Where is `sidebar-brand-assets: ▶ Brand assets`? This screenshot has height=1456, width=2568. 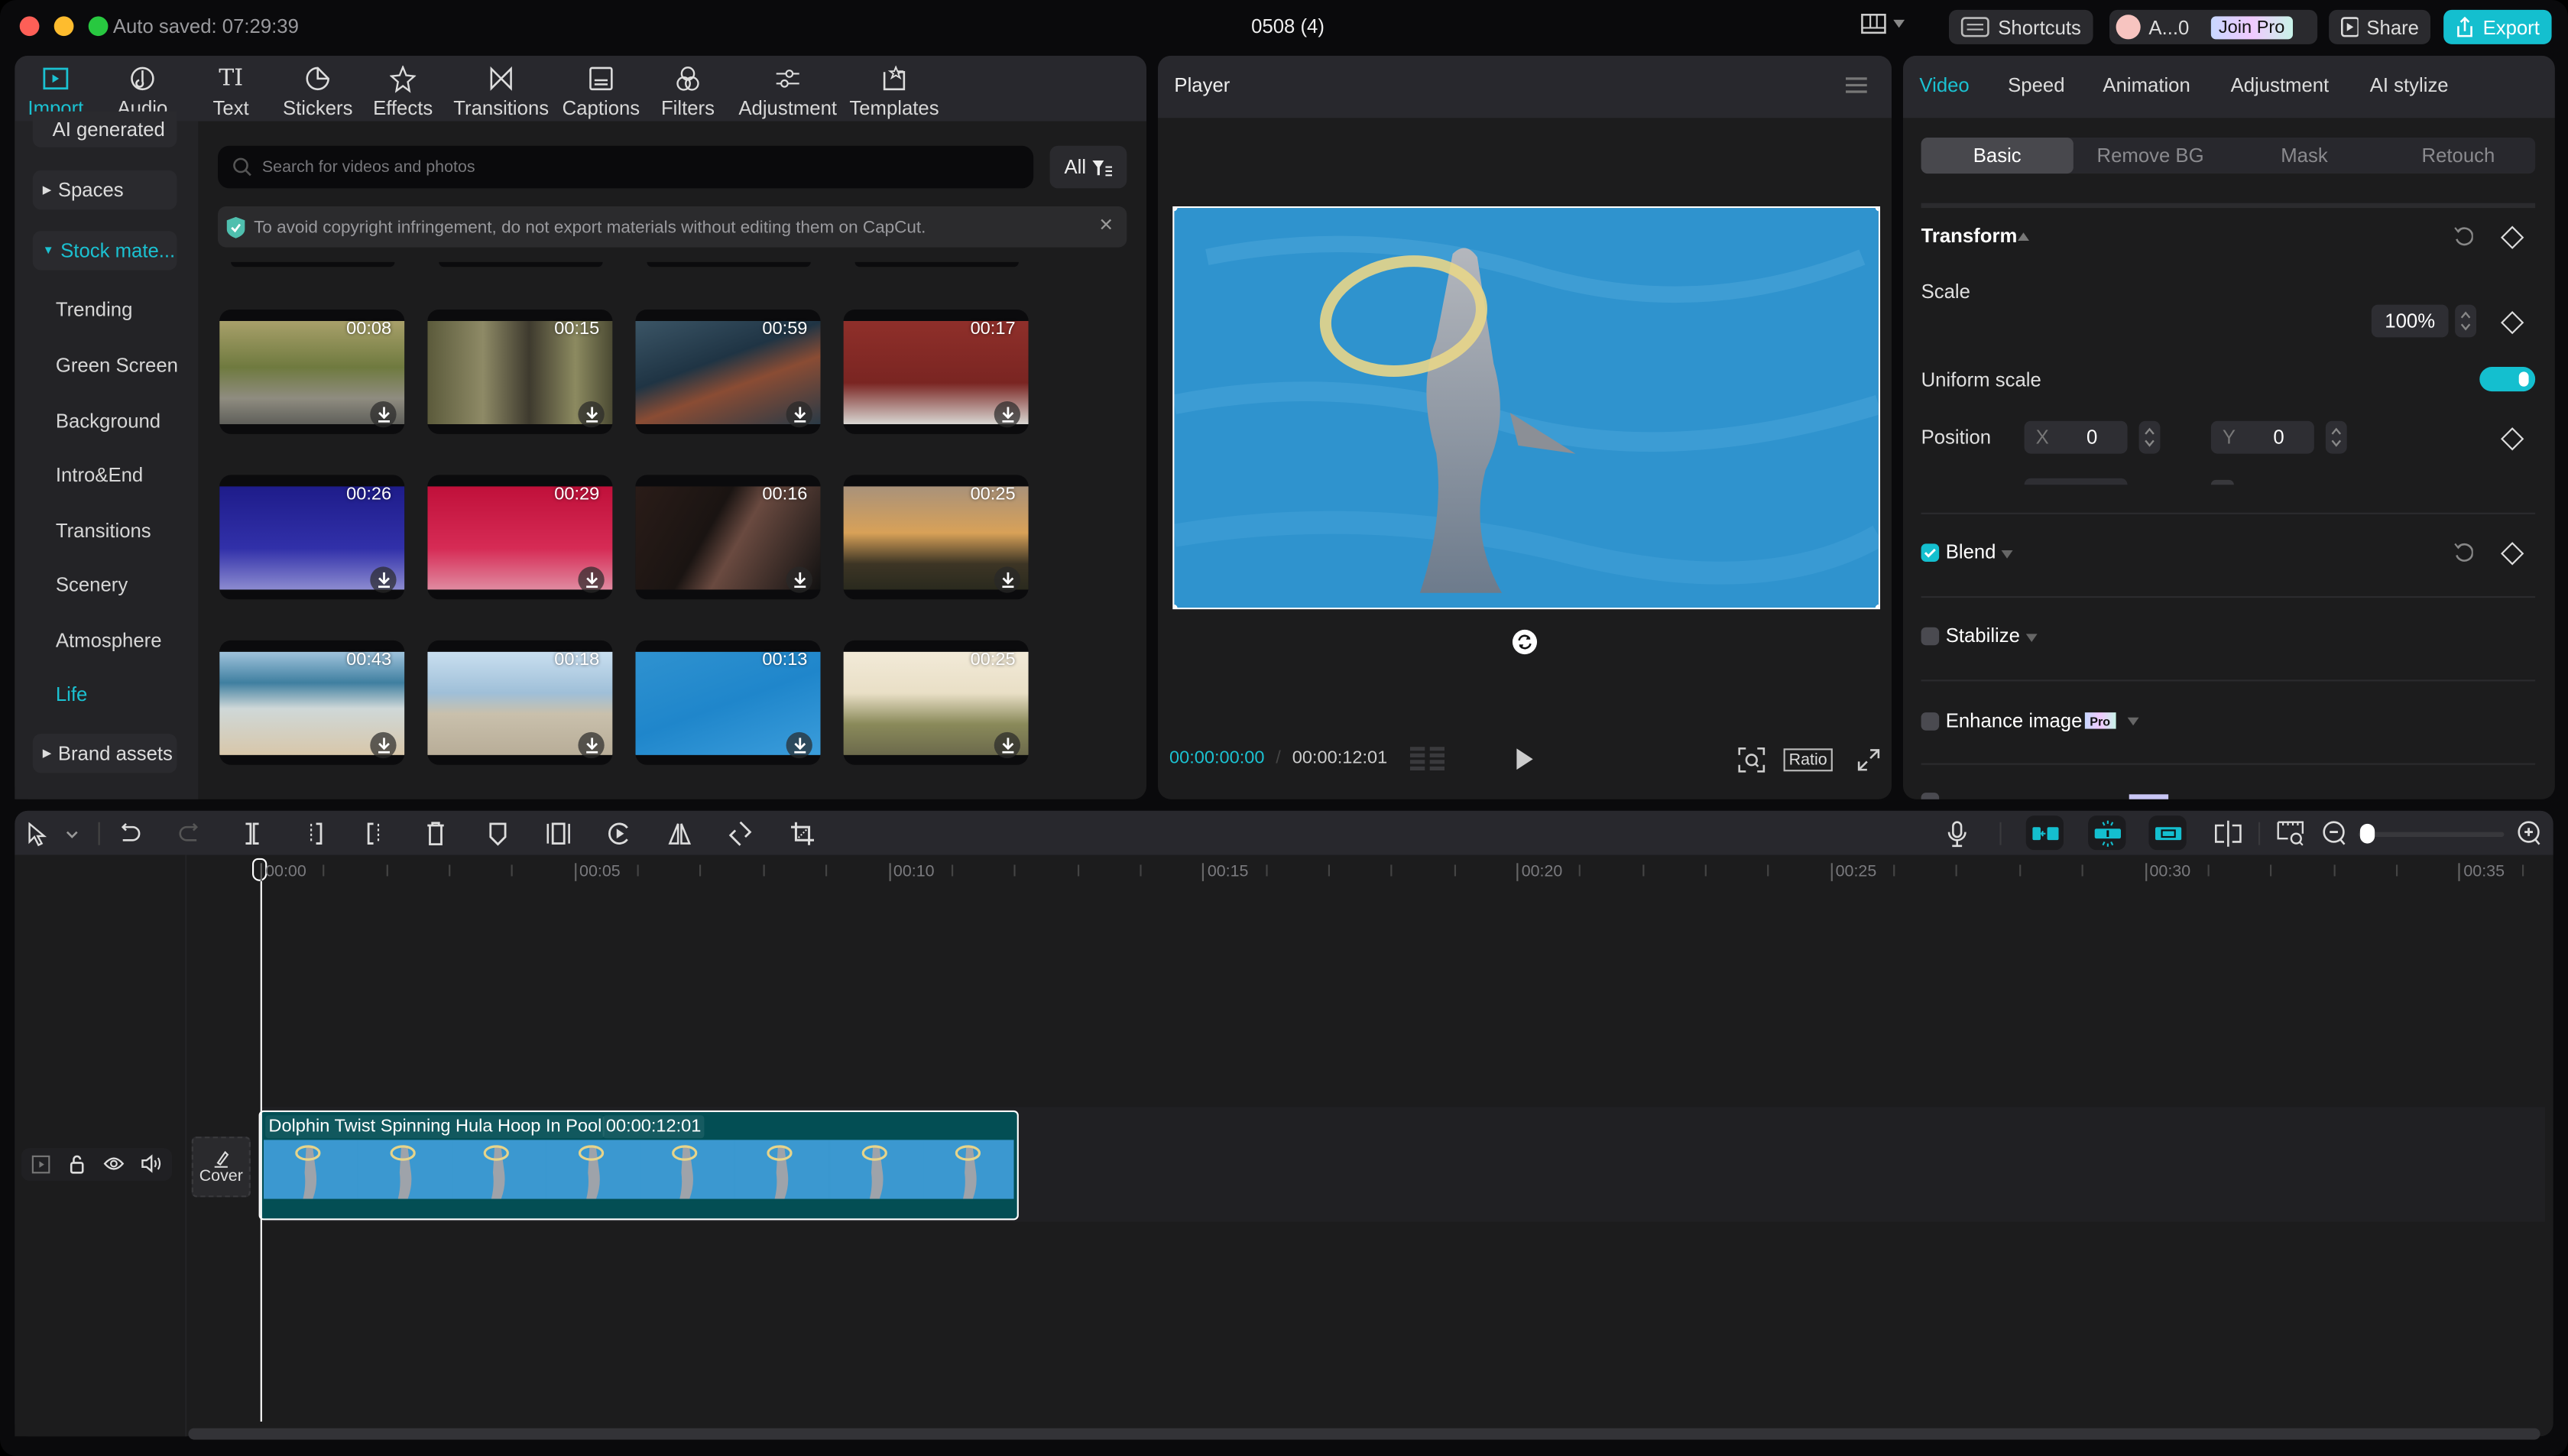
sidebar-brand-assets: ▶ Brand assets is located at coordinates (104, 753).